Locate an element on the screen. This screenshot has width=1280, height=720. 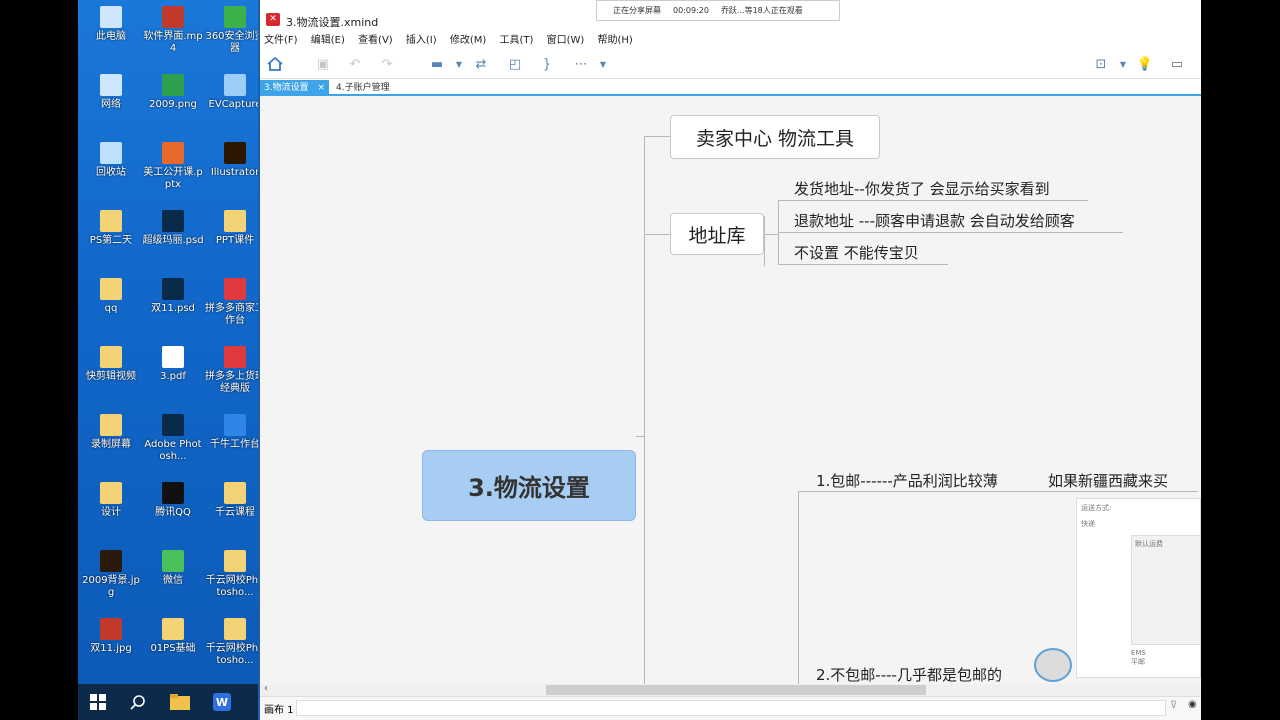
subtopic-free-shipping: 1.包邮------产品利润比较薄 is located at coordinates (907, 480).